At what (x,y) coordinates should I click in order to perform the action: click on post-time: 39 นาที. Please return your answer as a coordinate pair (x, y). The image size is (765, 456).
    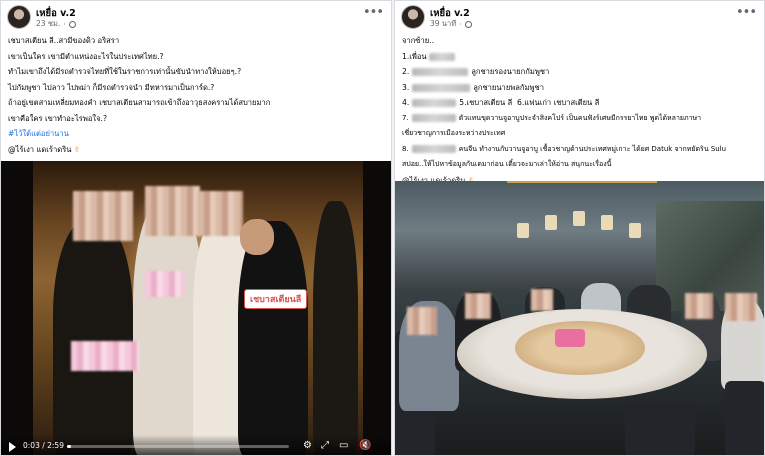
    Looking at the image, I should click on (443, 24).